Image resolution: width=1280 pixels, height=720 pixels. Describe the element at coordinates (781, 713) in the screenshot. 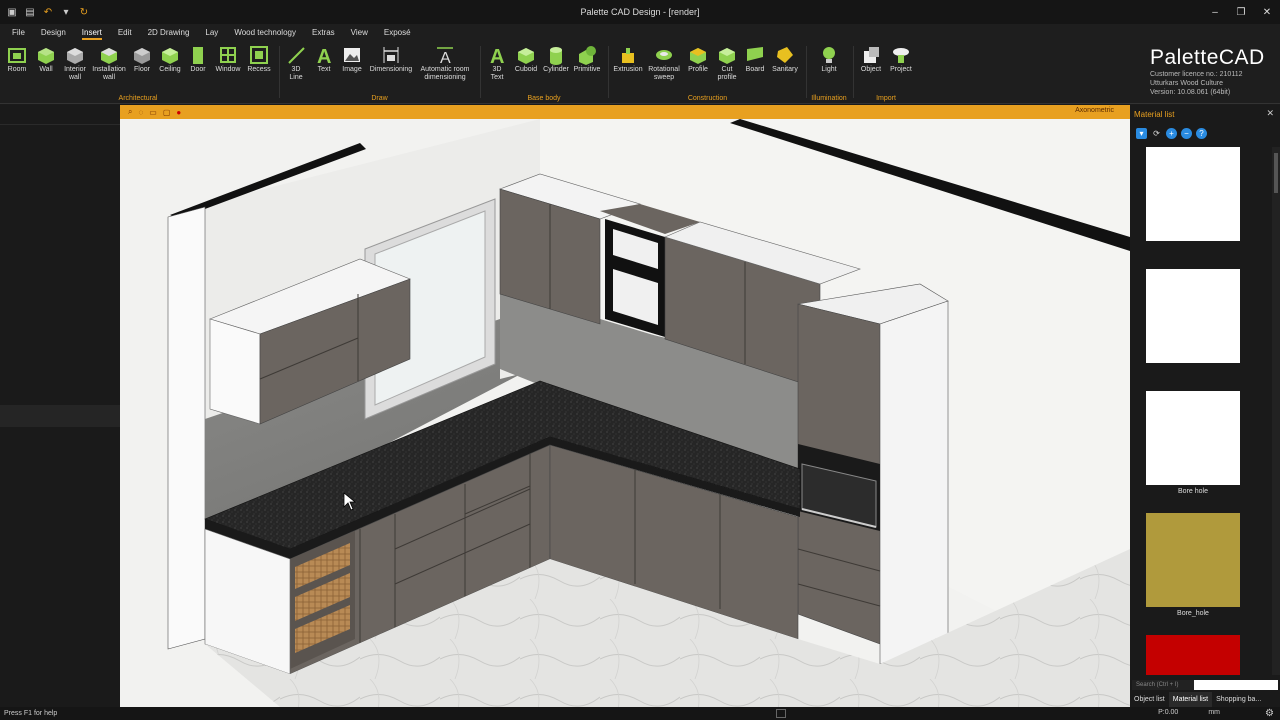

I see `status-indicator-icon` at that location.